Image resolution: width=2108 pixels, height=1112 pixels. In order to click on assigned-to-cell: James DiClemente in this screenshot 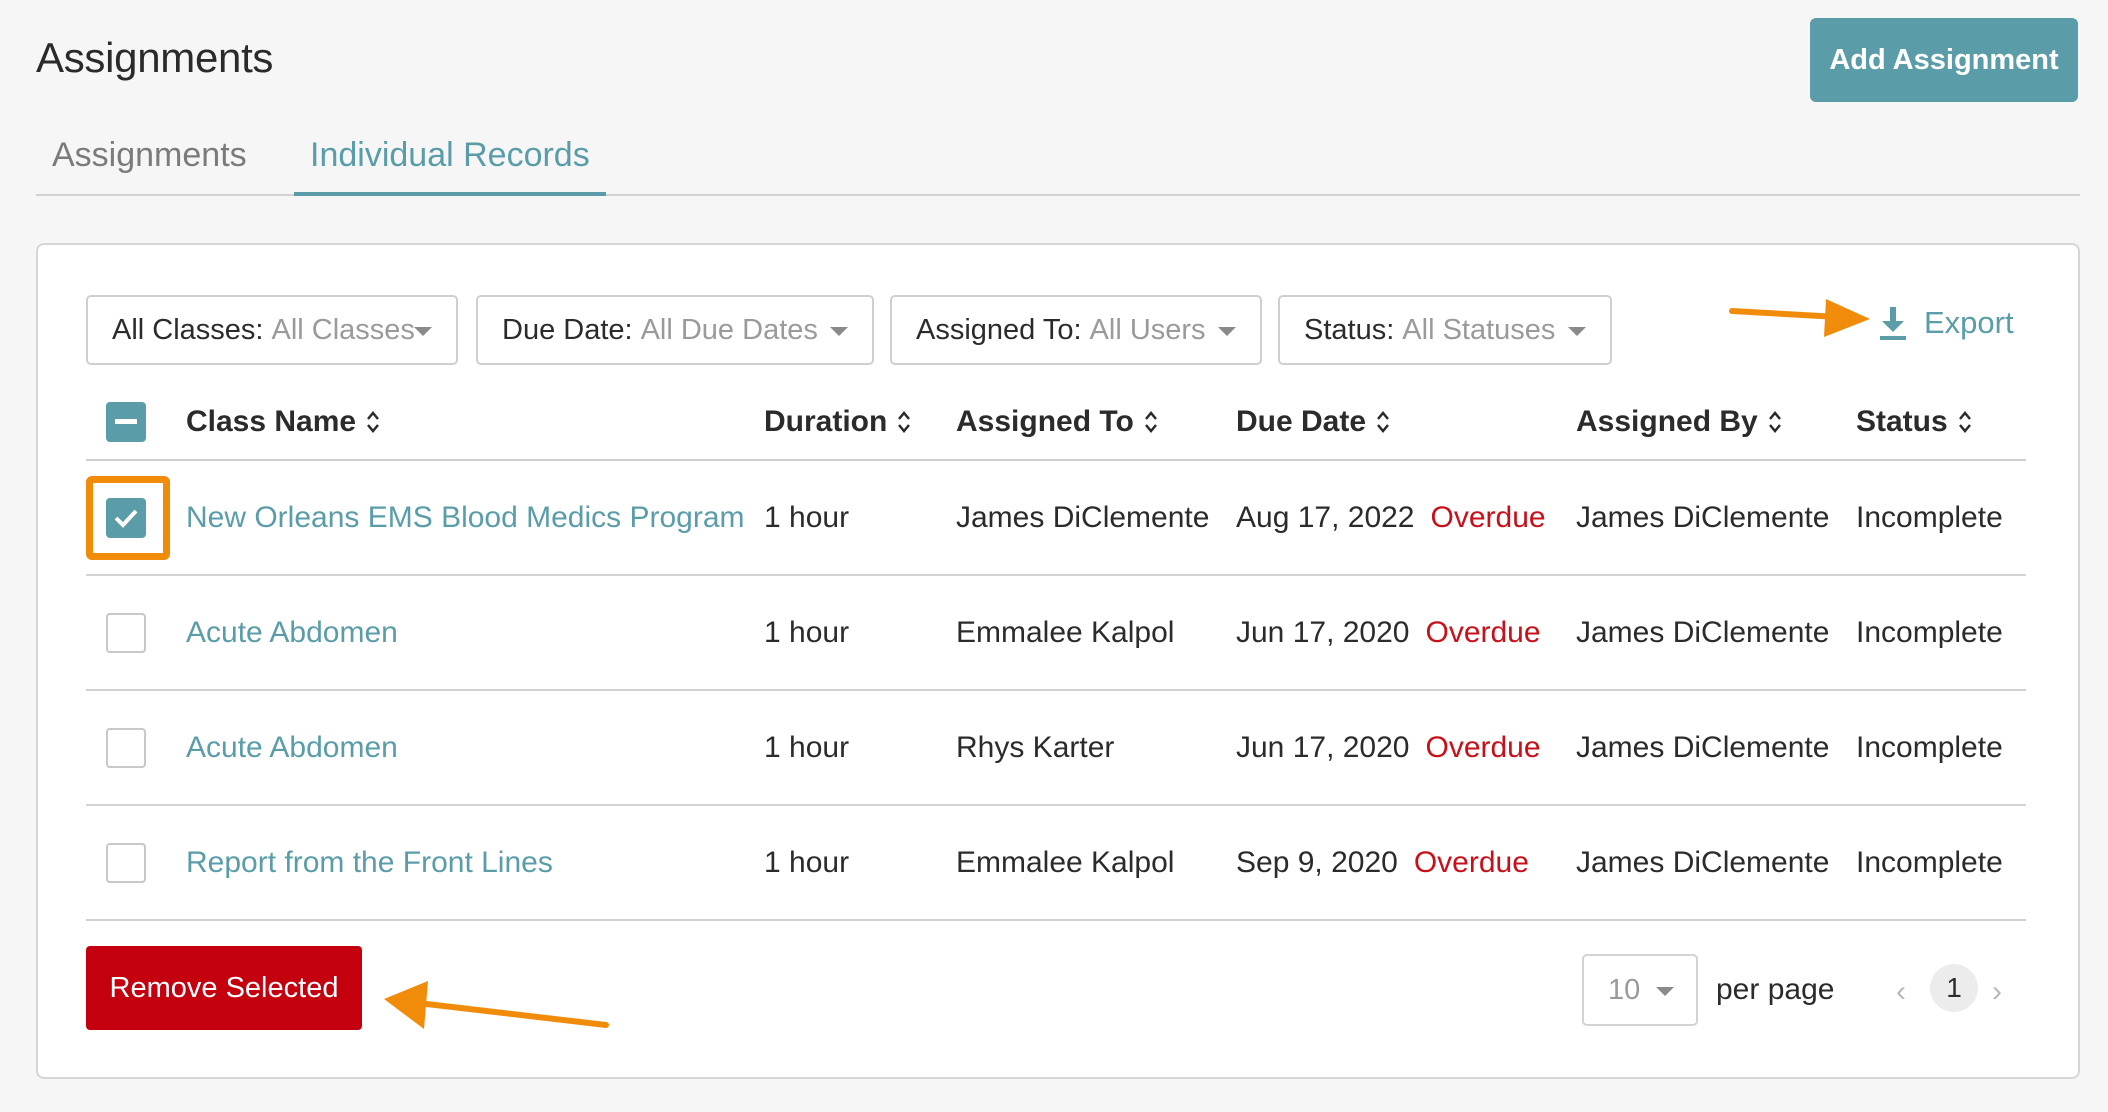, I will do `click(1083, 517)`.